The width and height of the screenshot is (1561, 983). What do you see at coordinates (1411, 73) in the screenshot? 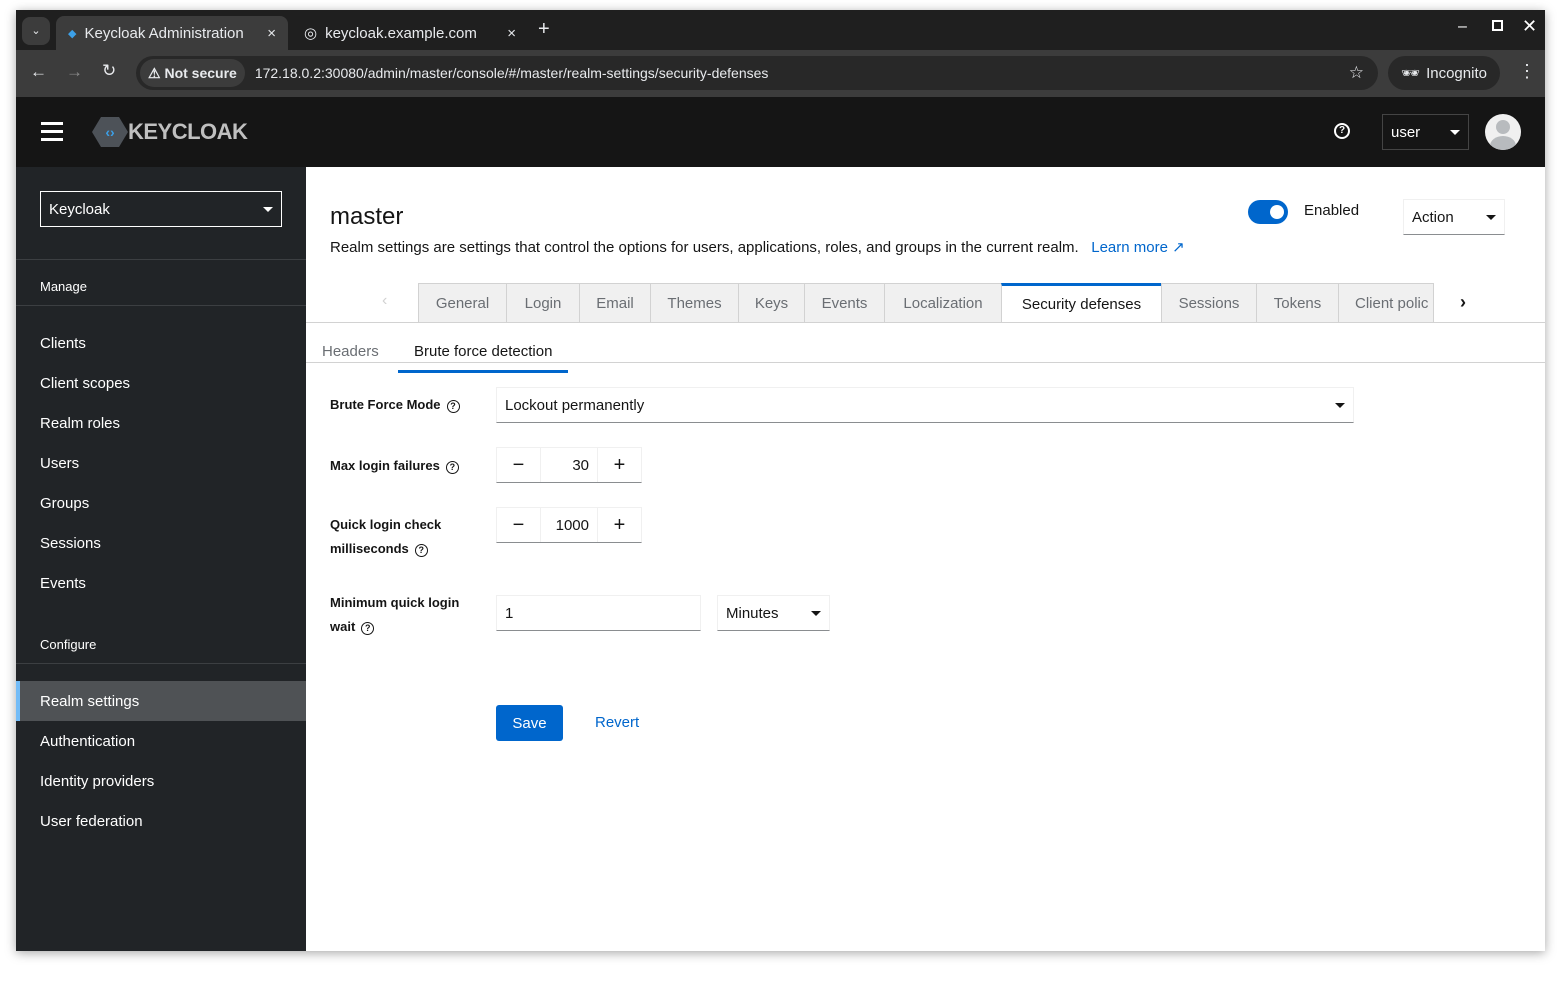
I see `incognito-icon: 🕶` at bounding box center [1411, 73].